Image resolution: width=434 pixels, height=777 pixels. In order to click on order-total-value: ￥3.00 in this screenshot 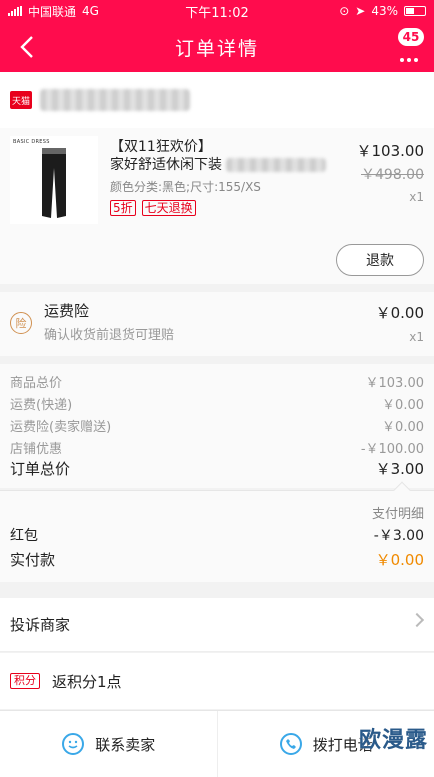, I will do `click(399, 469)`.